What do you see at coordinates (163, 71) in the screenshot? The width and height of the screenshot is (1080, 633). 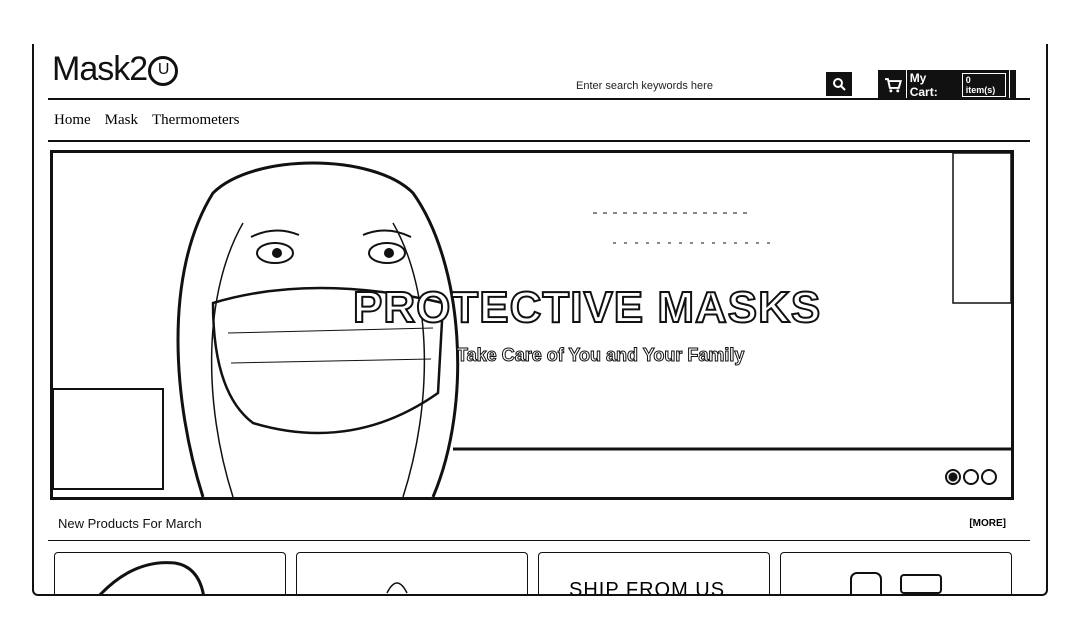 I see `logo-mark-icon: U` at bounding box center [163, 71].